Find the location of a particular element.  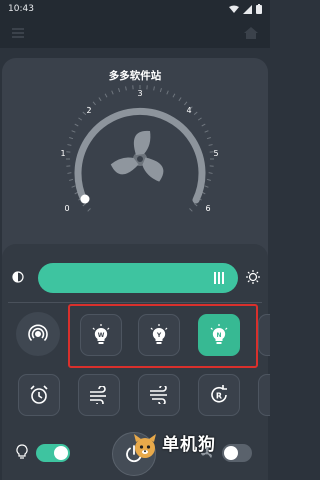

fan-mini-icon is located at coordinates (206, 452).